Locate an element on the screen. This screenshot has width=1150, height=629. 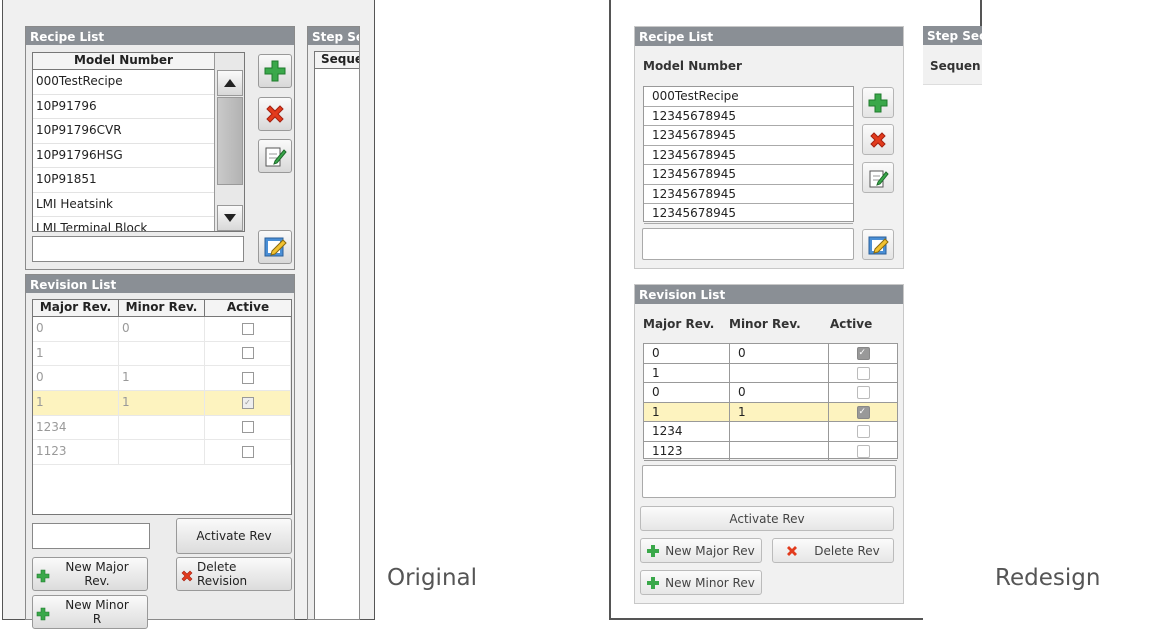
step-header-area: Sequen is located at coordinates (952, 65).